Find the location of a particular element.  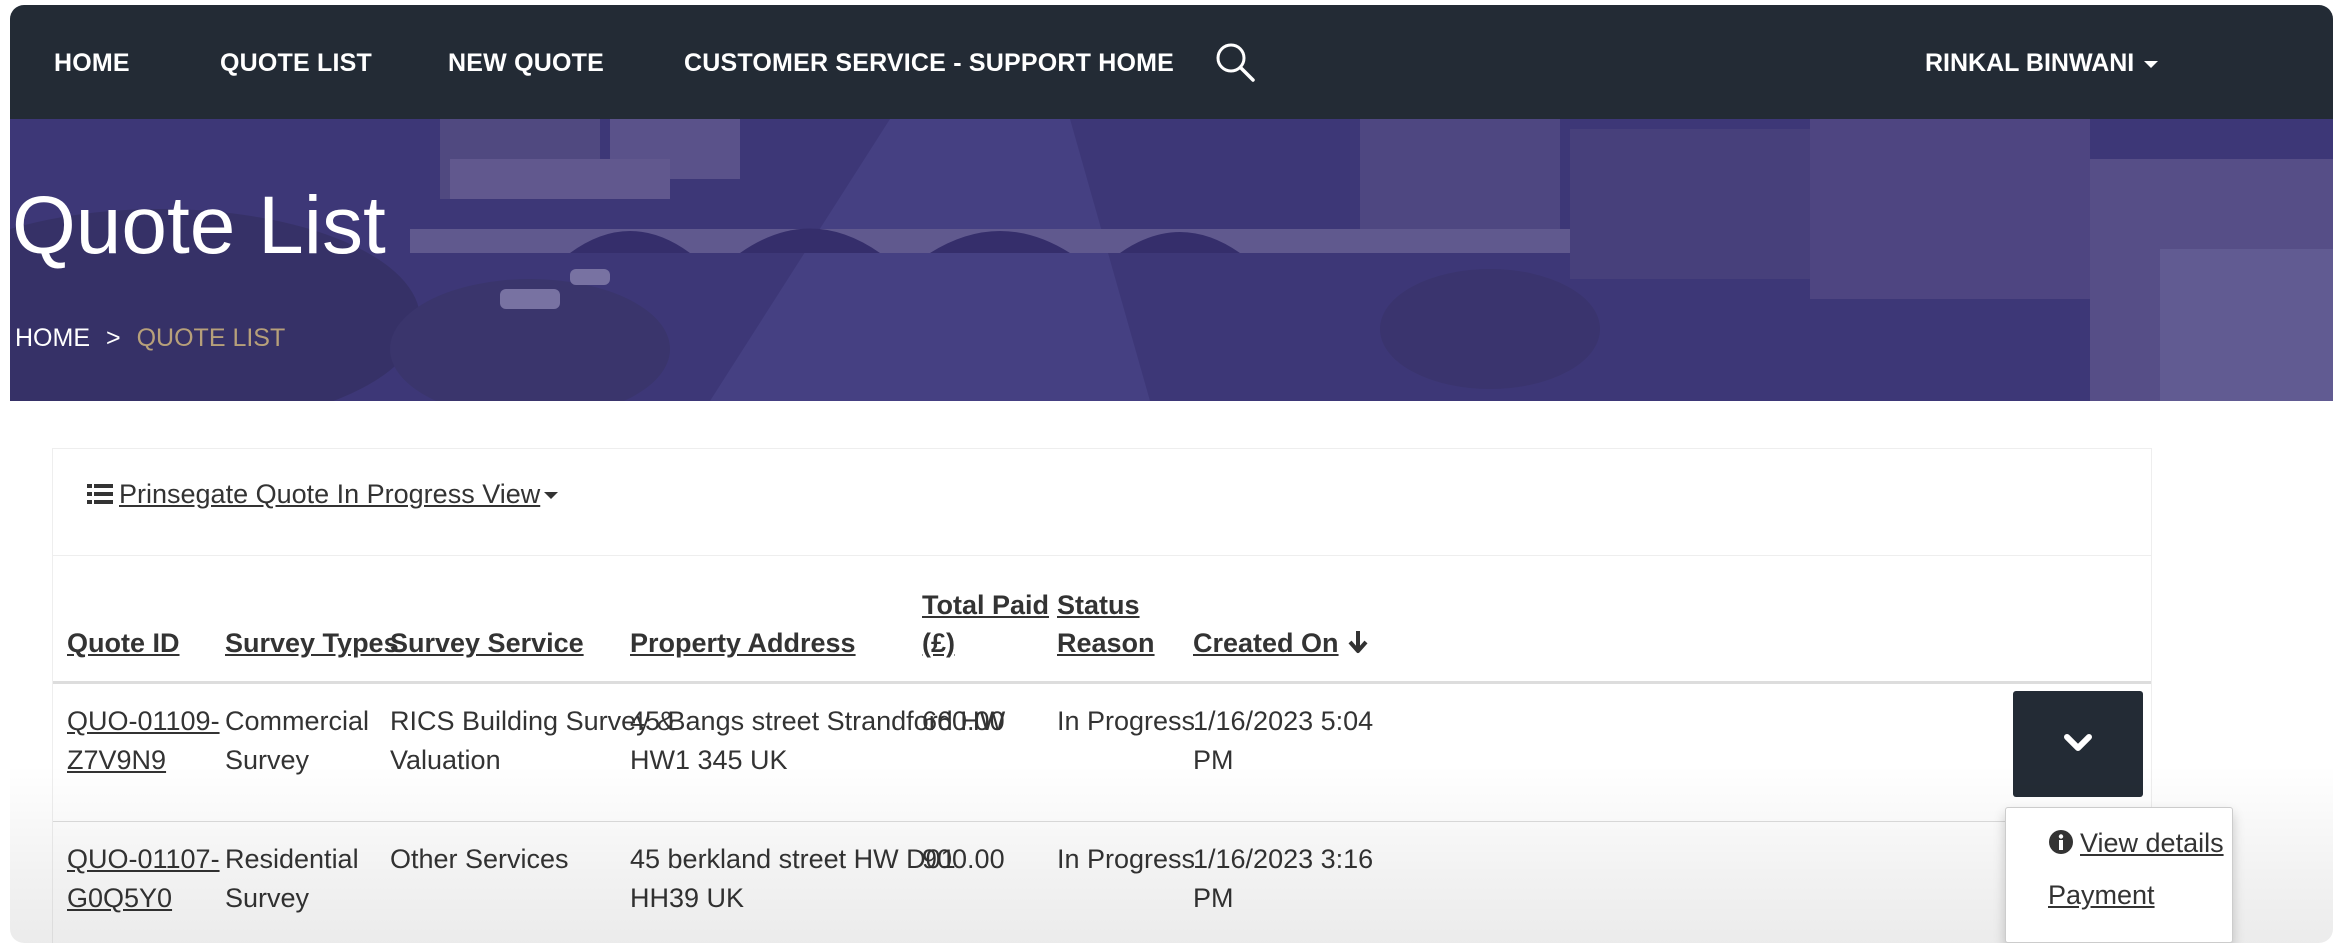

view-selector: Prinsegate Quote In Progress View is located at coordinates (323, 494).